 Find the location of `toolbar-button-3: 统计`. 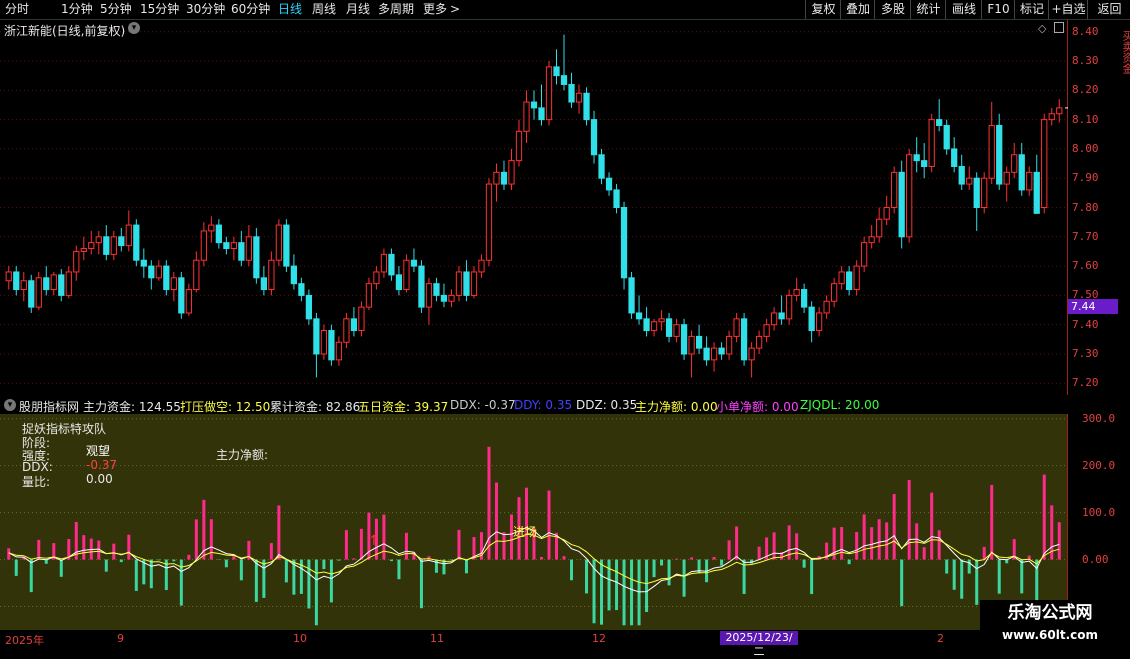

toolbar-button-3: 统计 is located at coordinates (928, 9).